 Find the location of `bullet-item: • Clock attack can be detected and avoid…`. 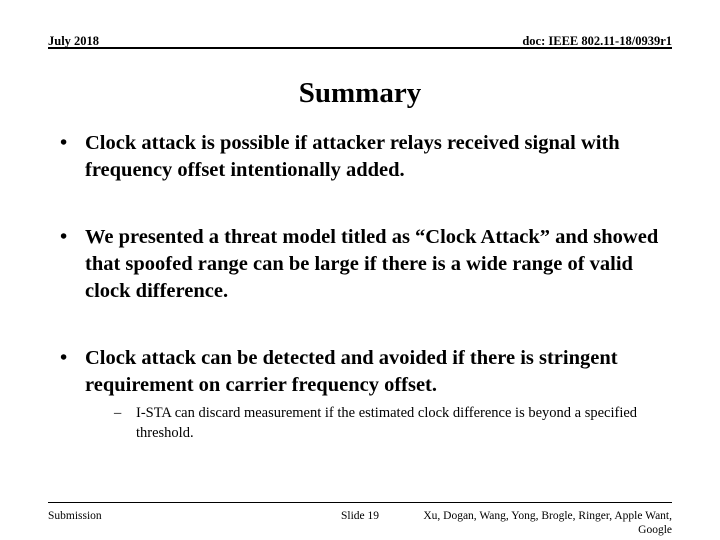

bullet-item: • Clock attack can be detected and avoid… is located at coordinates (363, 372).